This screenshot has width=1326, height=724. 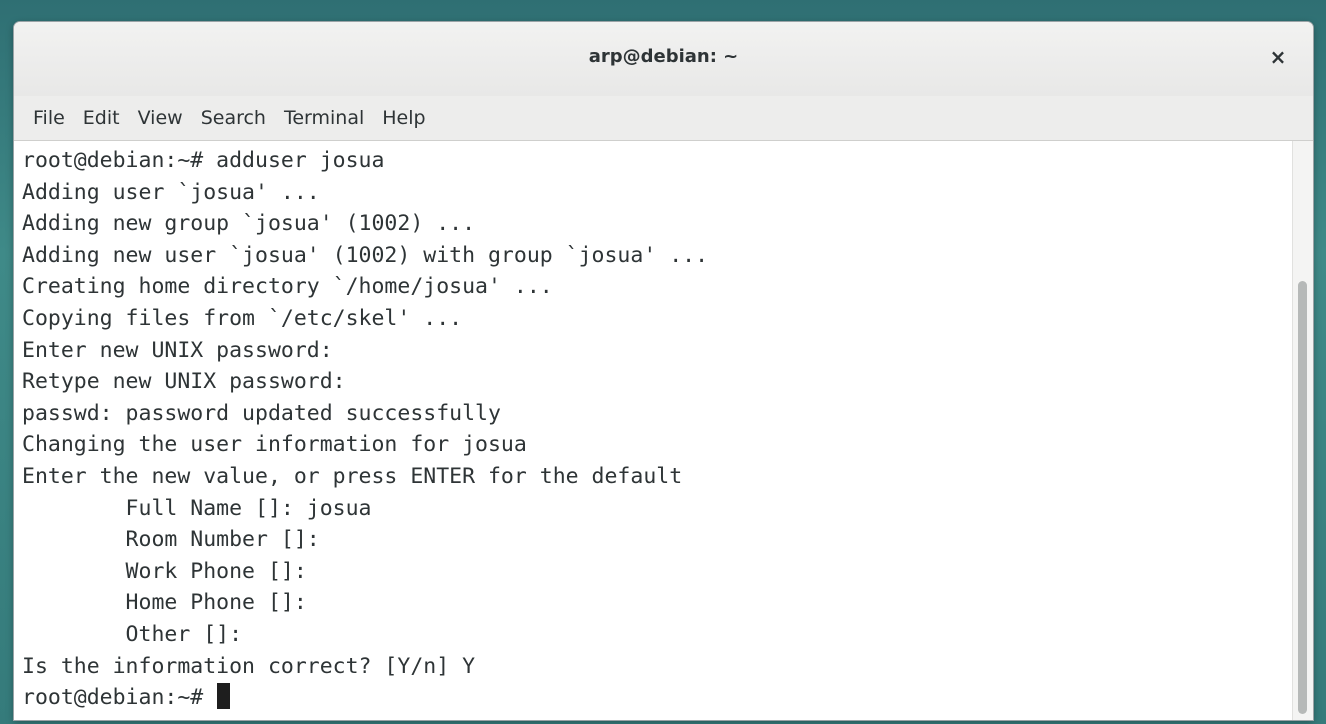 I want to click on terminal-line: Is the information correct? [Y/n] Y, so click(x=249, y=666).